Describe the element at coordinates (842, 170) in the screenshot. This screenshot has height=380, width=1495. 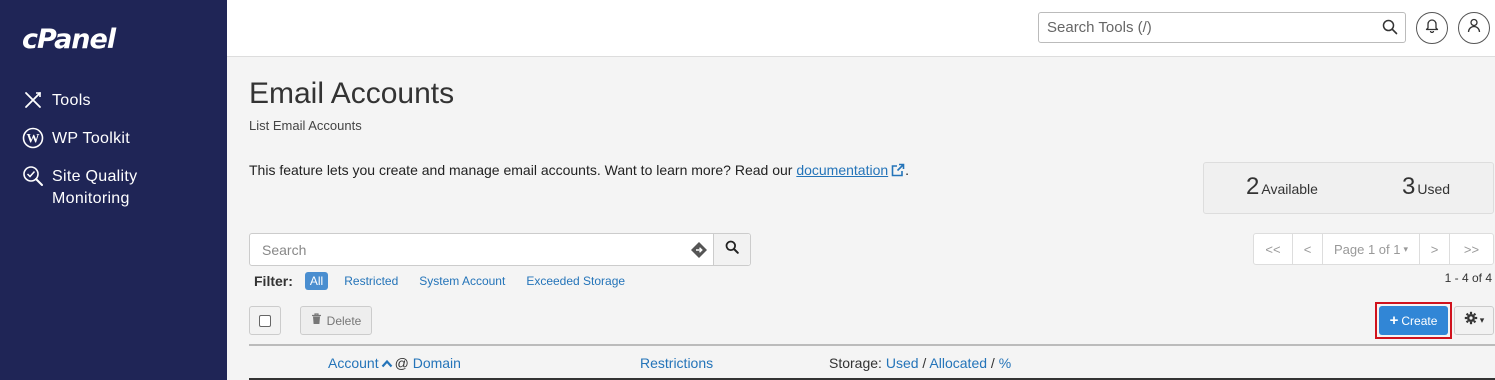
I see `documentation-link: documentation` at that location.